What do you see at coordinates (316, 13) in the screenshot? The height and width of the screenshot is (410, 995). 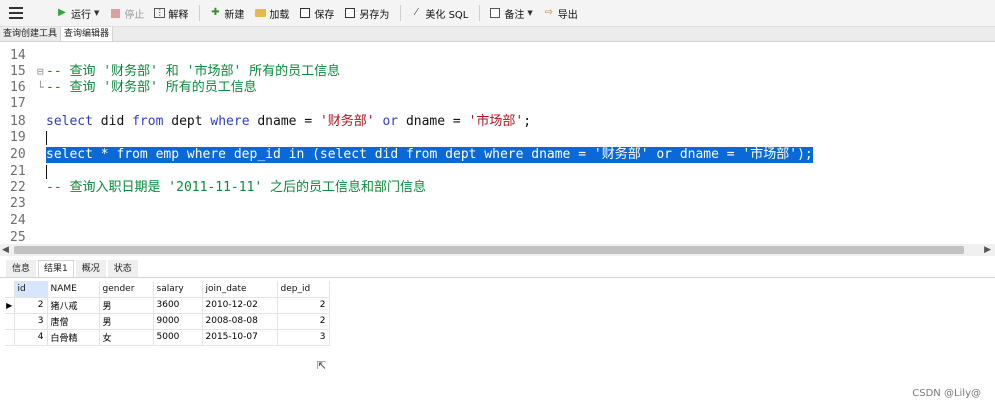 I see `save-button: 保存` at bounding box center [316, 13].